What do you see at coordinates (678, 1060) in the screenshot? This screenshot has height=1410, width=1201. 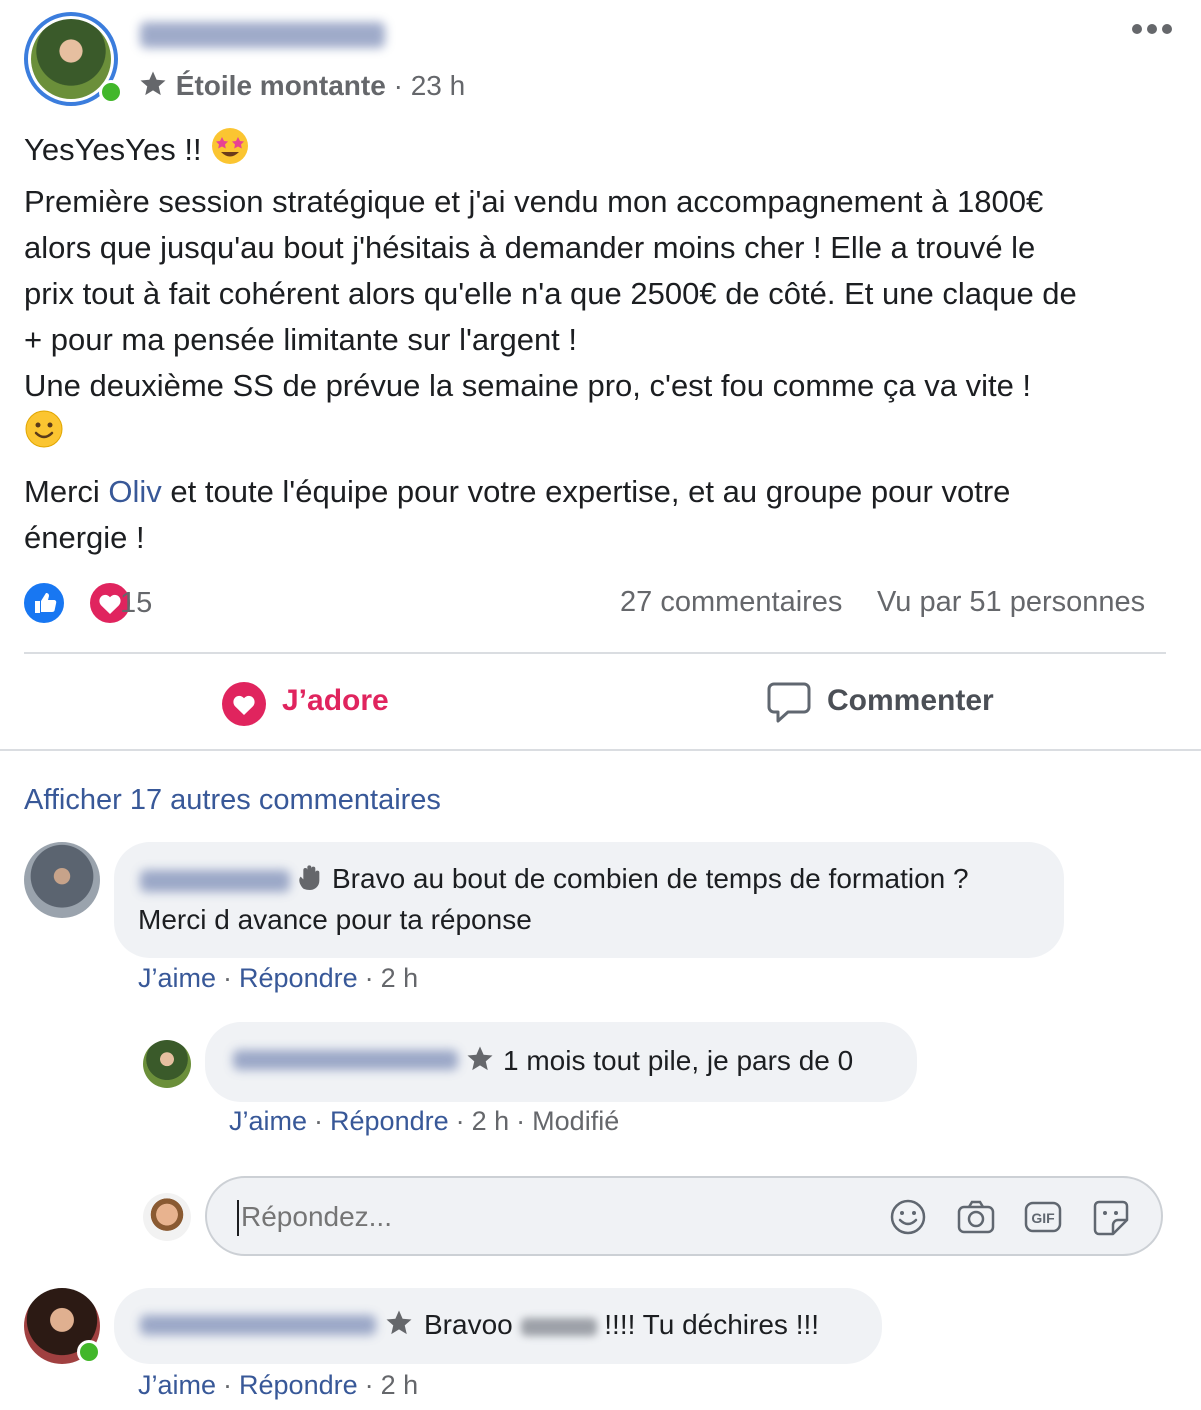 I see `reply-1-text: 1 mois tout pile, je pars de 0` at bounding box center [678, 1060].